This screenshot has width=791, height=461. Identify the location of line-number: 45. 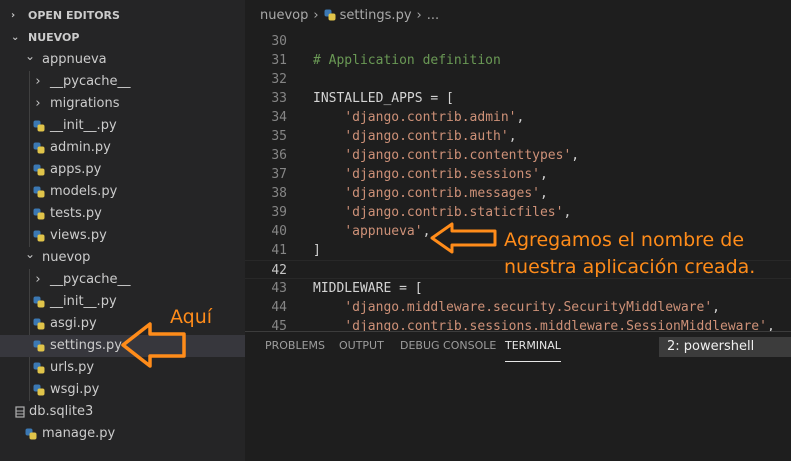
(279, 325).